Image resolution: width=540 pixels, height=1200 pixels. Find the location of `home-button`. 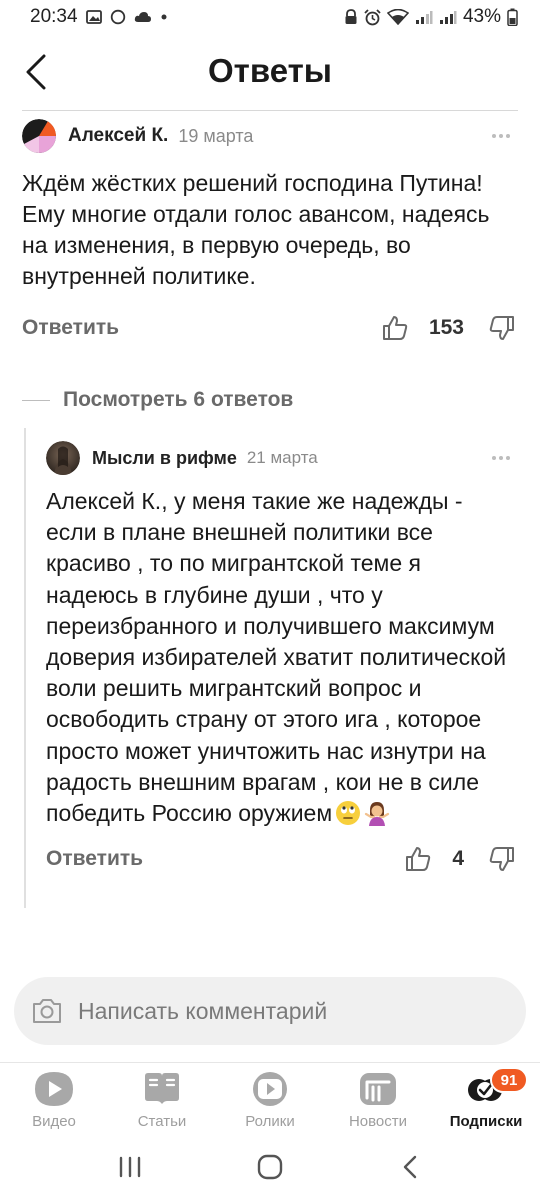

home-button is located at coordinates (270, 1167).